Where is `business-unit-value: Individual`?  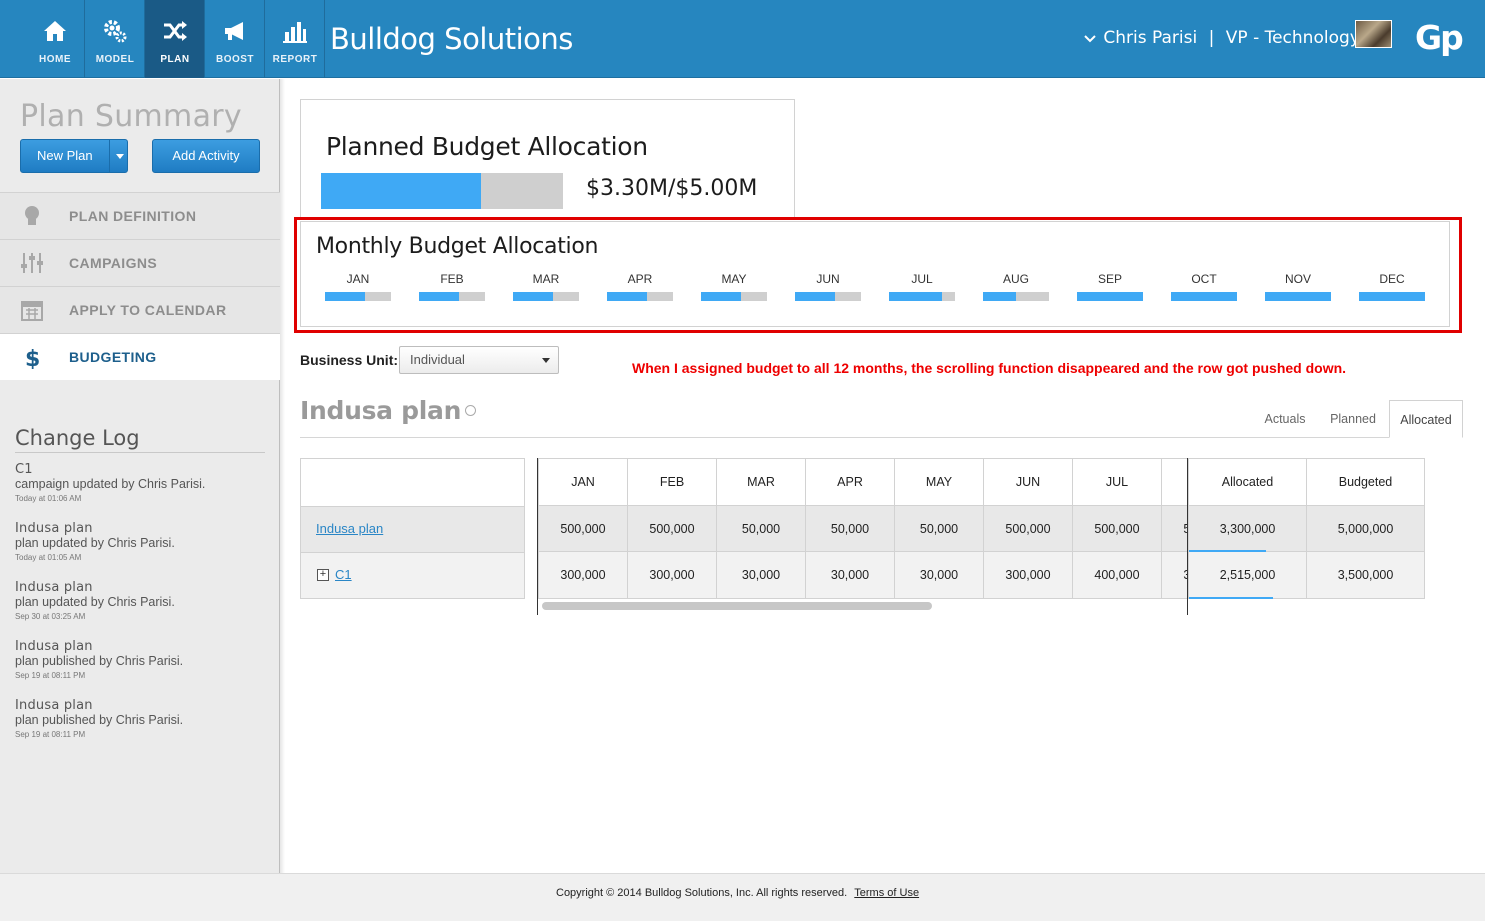 business-unit-value: Individual is located at coordinates (437, 359).